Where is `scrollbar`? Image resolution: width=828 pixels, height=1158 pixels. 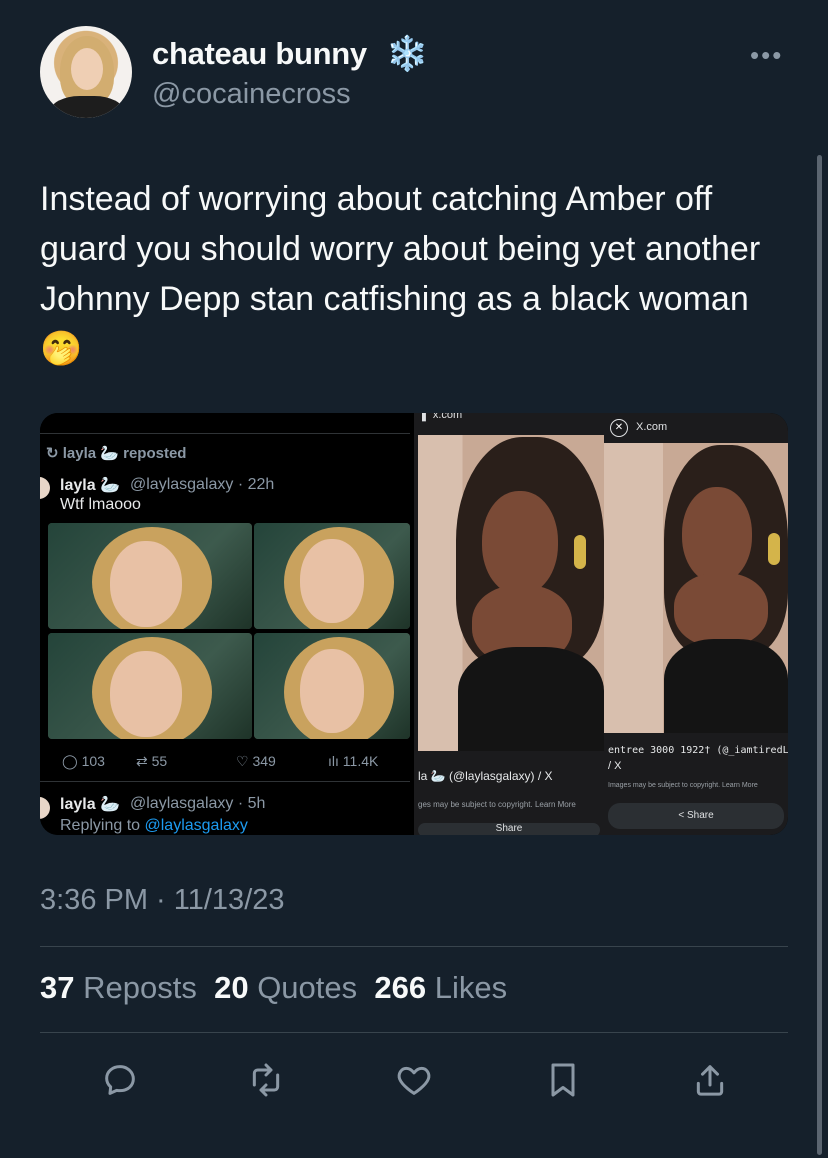
scrollbar is located at coordinates (819, 655).